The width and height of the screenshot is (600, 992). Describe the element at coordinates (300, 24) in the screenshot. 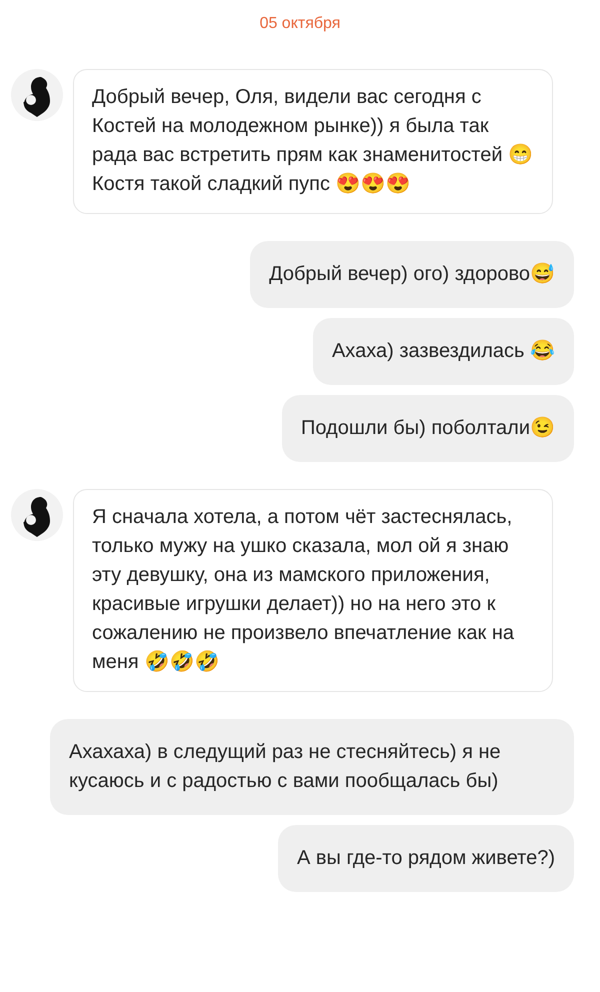

I see `date-label: 05 октября` at that location.